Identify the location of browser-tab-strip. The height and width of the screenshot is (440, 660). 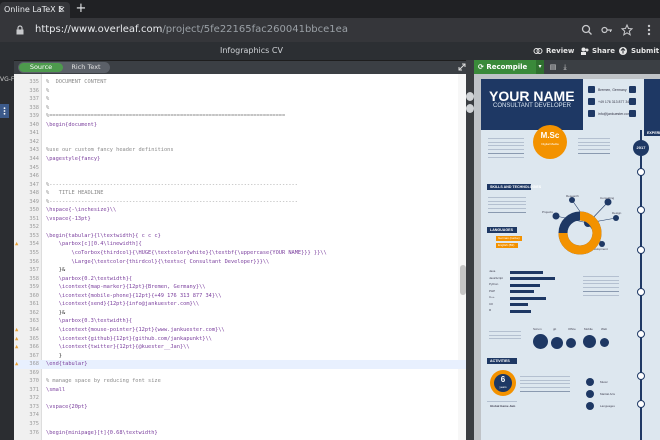
(330, 9).